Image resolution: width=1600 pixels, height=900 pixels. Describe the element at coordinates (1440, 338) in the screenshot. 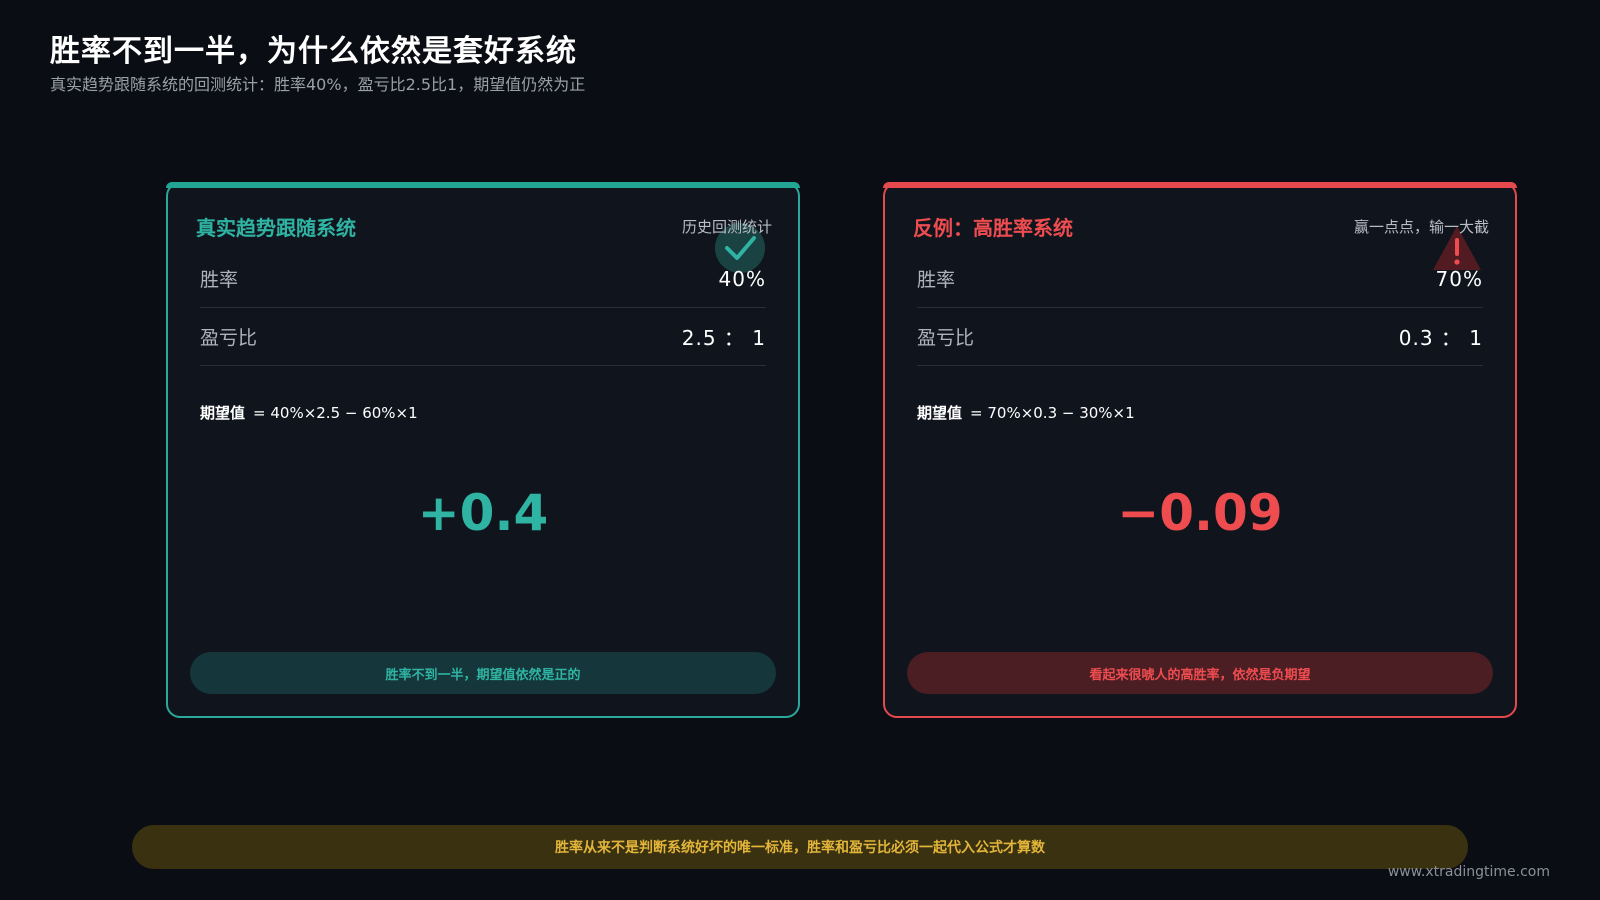

I see `row-value: 0.3 ： 1` at that location.